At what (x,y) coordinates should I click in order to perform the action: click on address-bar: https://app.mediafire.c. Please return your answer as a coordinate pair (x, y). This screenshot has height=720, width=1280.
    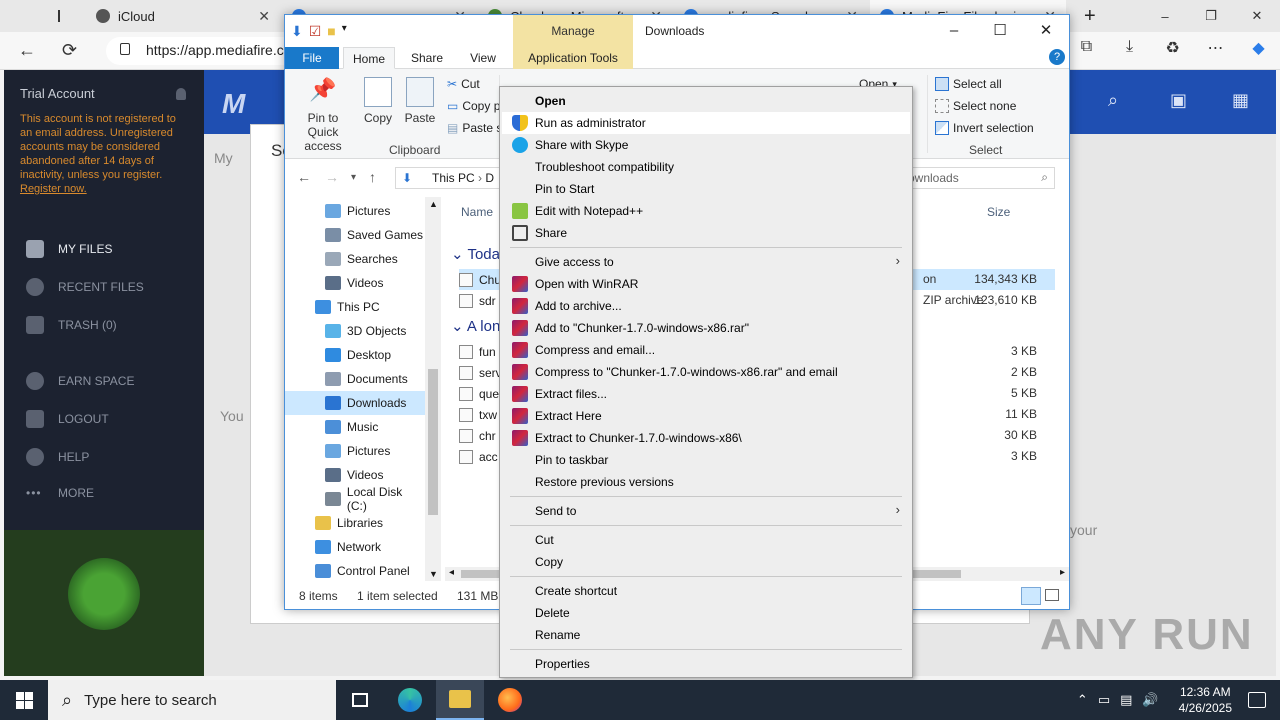
    Looking at the image, I should click on (206, 51).